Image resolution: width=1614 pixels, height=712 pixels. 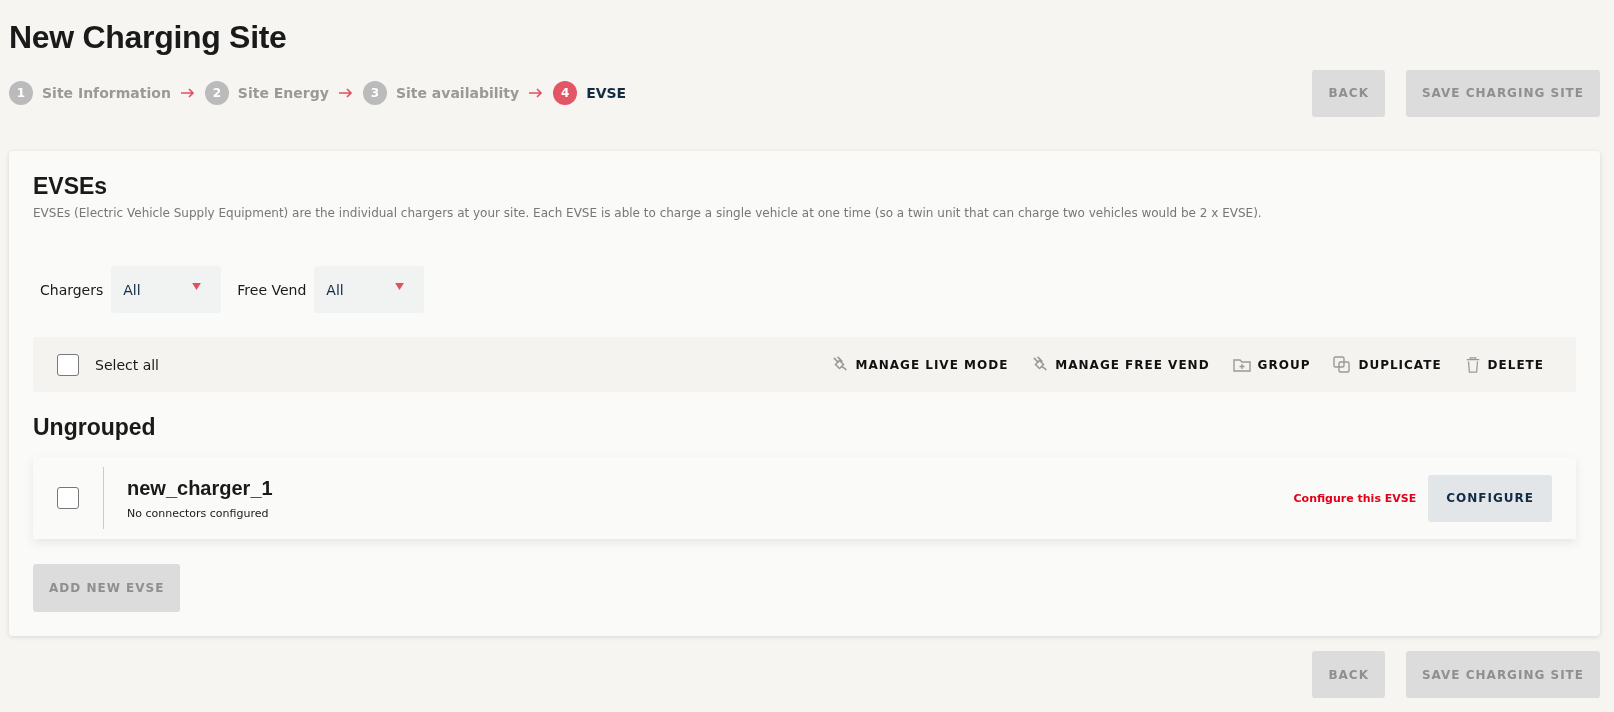 I want to click on evse-detail: No connectors configured, so click(x=198, y=513).